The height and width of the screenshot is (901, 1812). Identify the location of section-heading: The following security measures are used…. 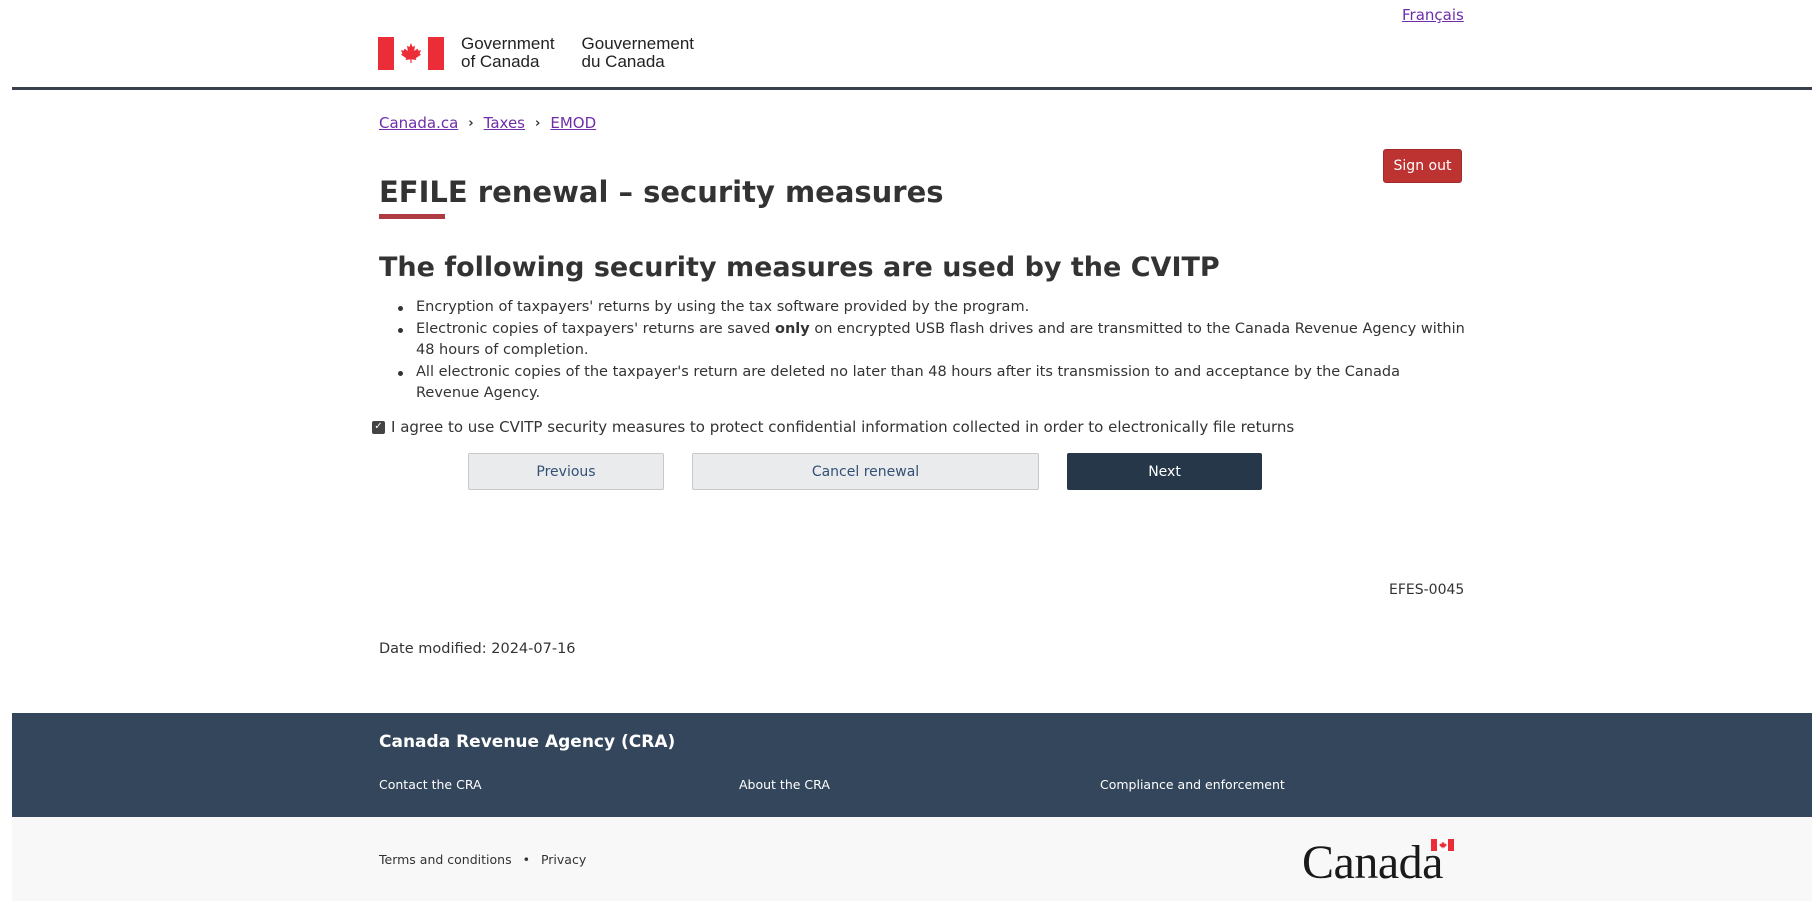
(799, 267).